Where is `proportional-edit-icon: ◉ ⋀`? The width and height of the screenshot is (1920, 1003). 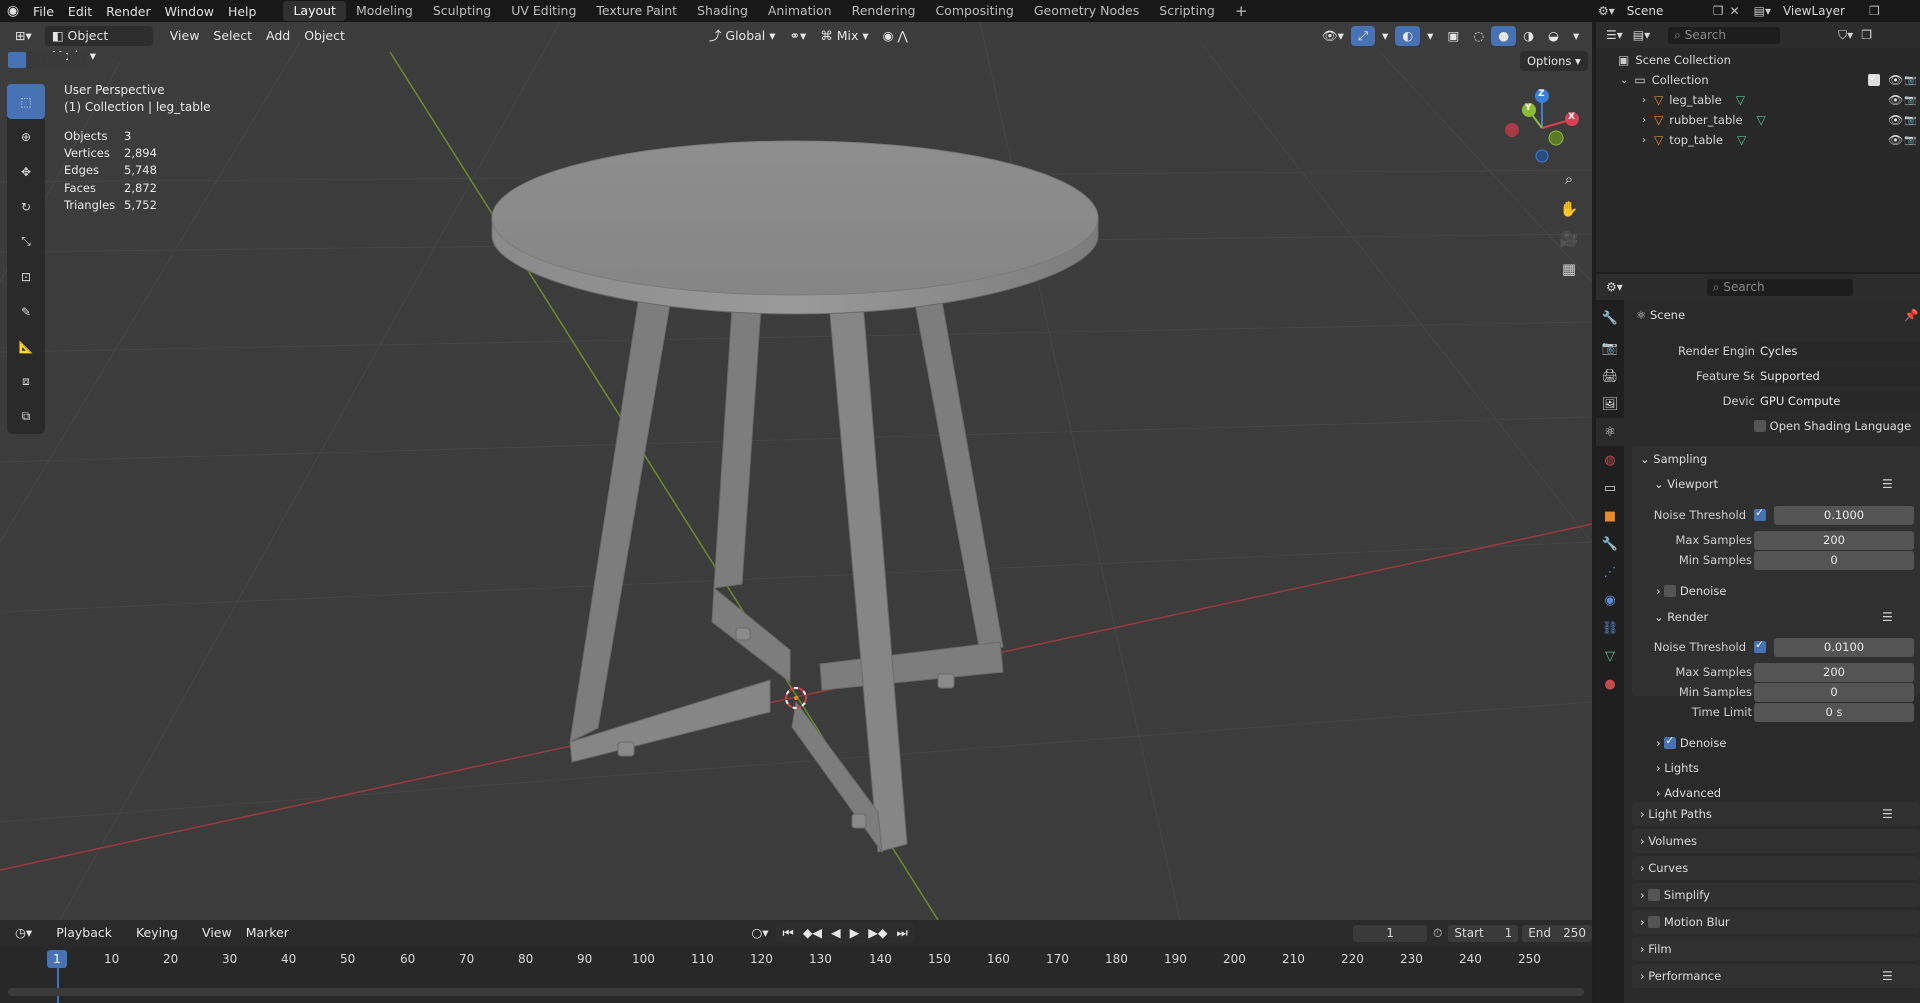 proportional-edit-icon: ◉ ⋀ is located at coordinates (895, 36).